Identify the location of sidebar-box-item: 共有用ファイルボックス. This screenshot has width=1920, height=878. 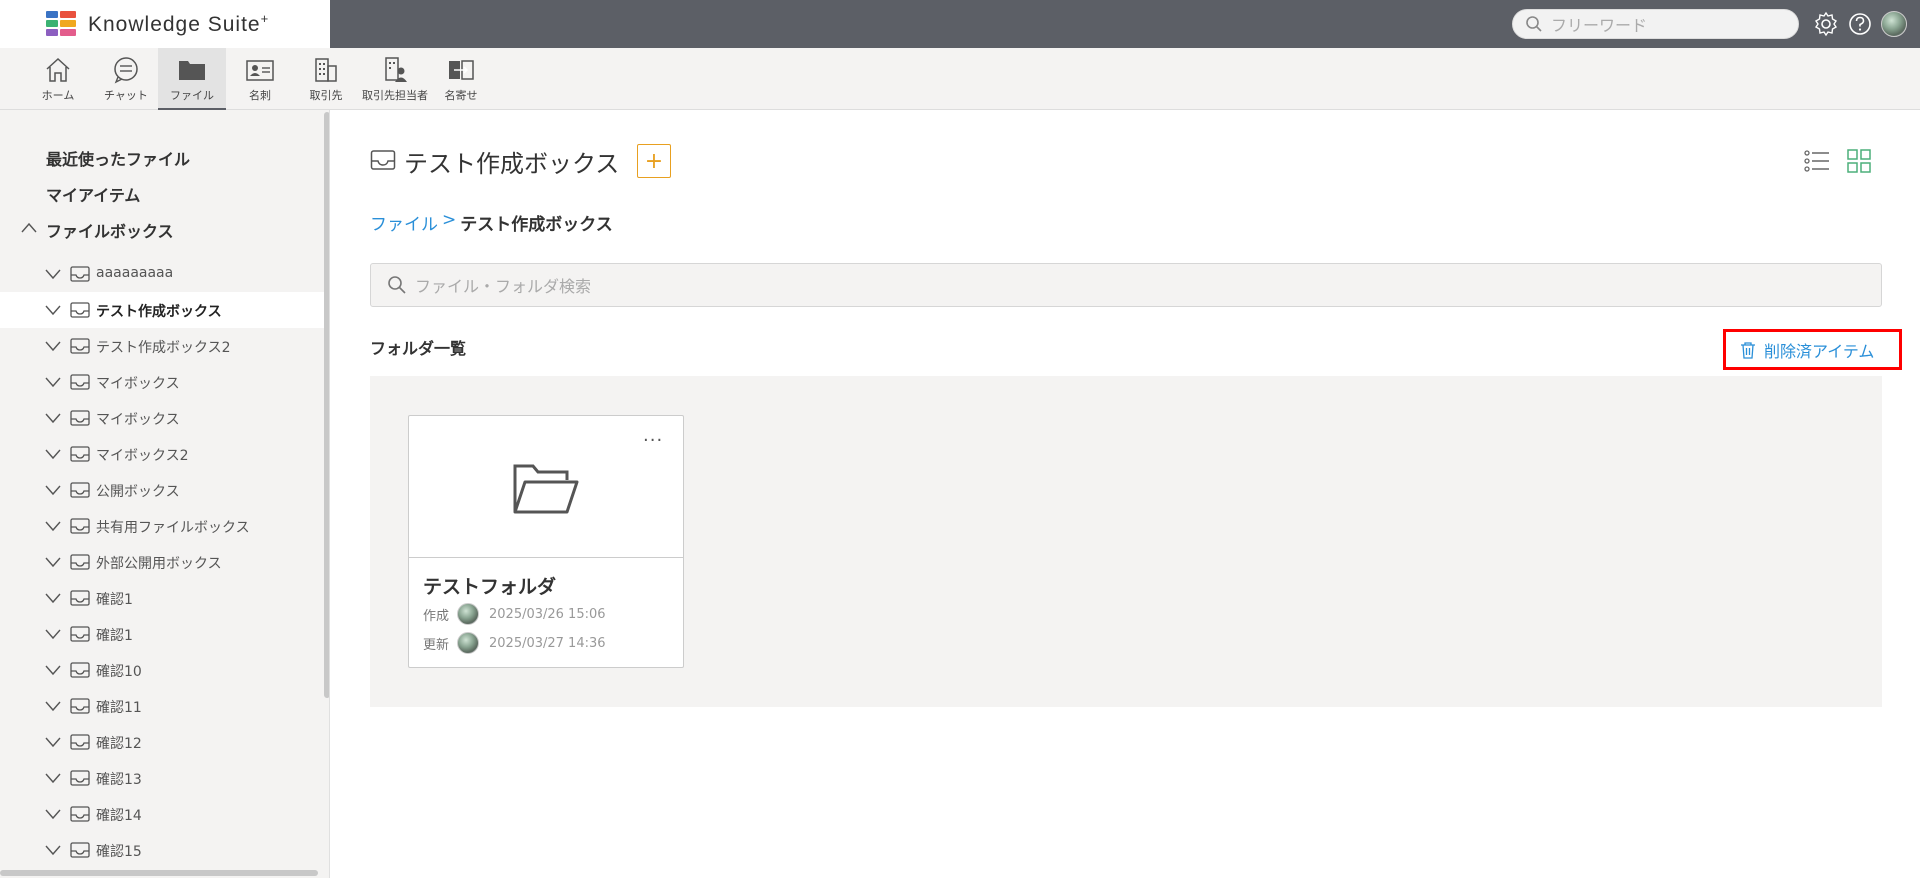
(162, 526).